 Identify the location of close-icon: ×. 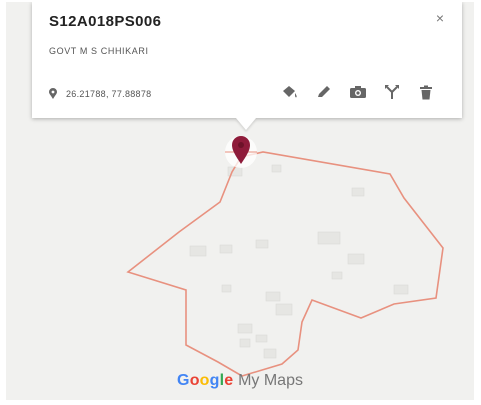
(440, 18).